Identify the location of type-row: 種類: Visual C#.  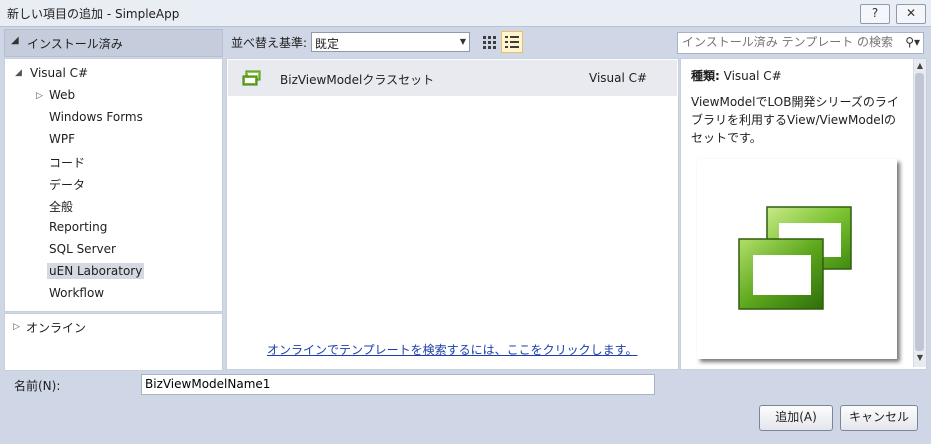
(736, 75).